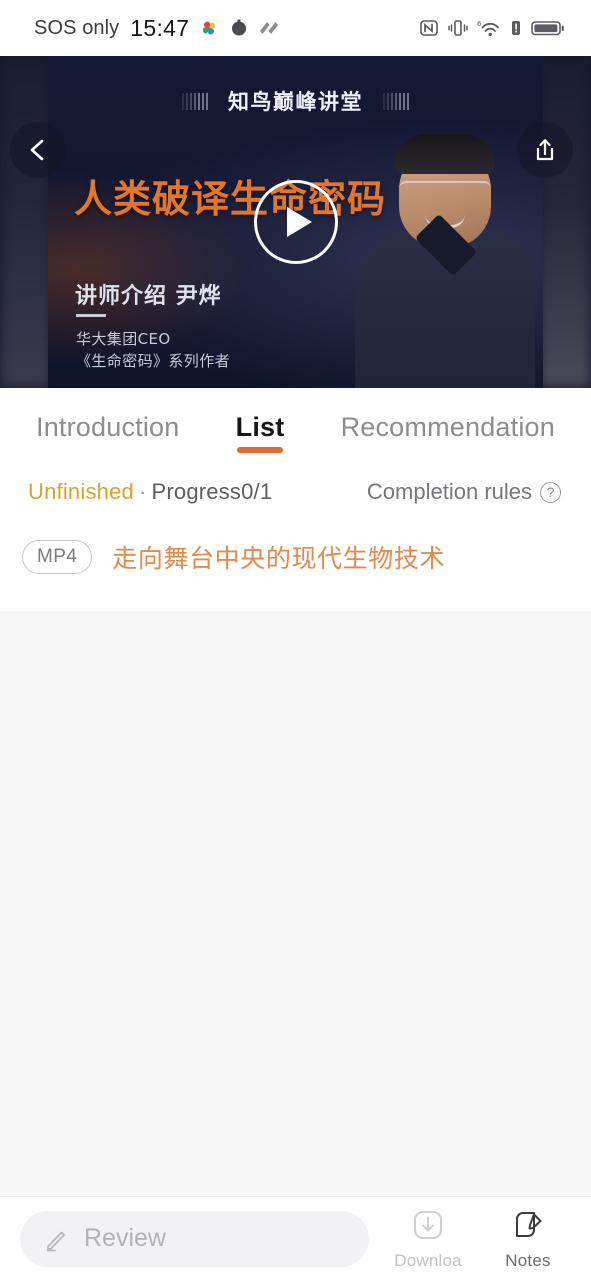  I want to click on banner-speaker-details: 华大集团CEO 《生命密码》系列作者, so click(153, 350).